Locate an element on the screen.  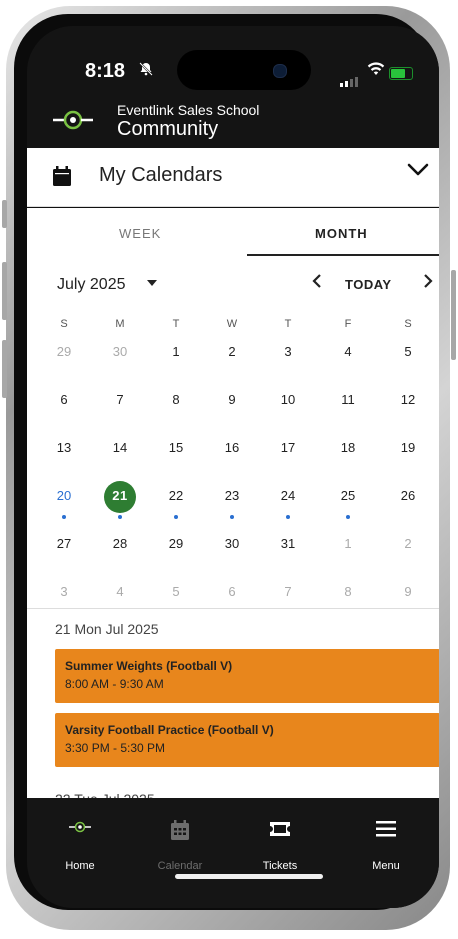
caret-down-icon is located at coordinates (152, 282).